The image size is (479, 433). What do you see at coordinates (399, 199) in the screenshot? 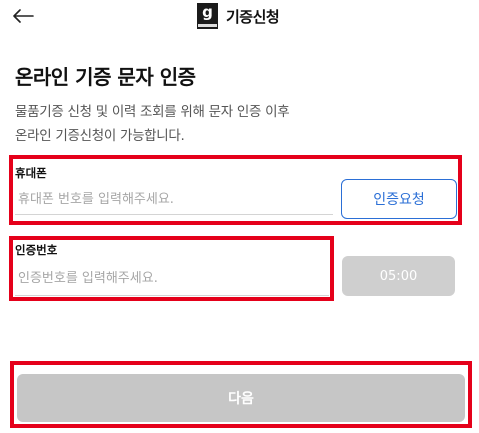
I see `request-auth-button: 인증요청` at bounding box center [399, 199].